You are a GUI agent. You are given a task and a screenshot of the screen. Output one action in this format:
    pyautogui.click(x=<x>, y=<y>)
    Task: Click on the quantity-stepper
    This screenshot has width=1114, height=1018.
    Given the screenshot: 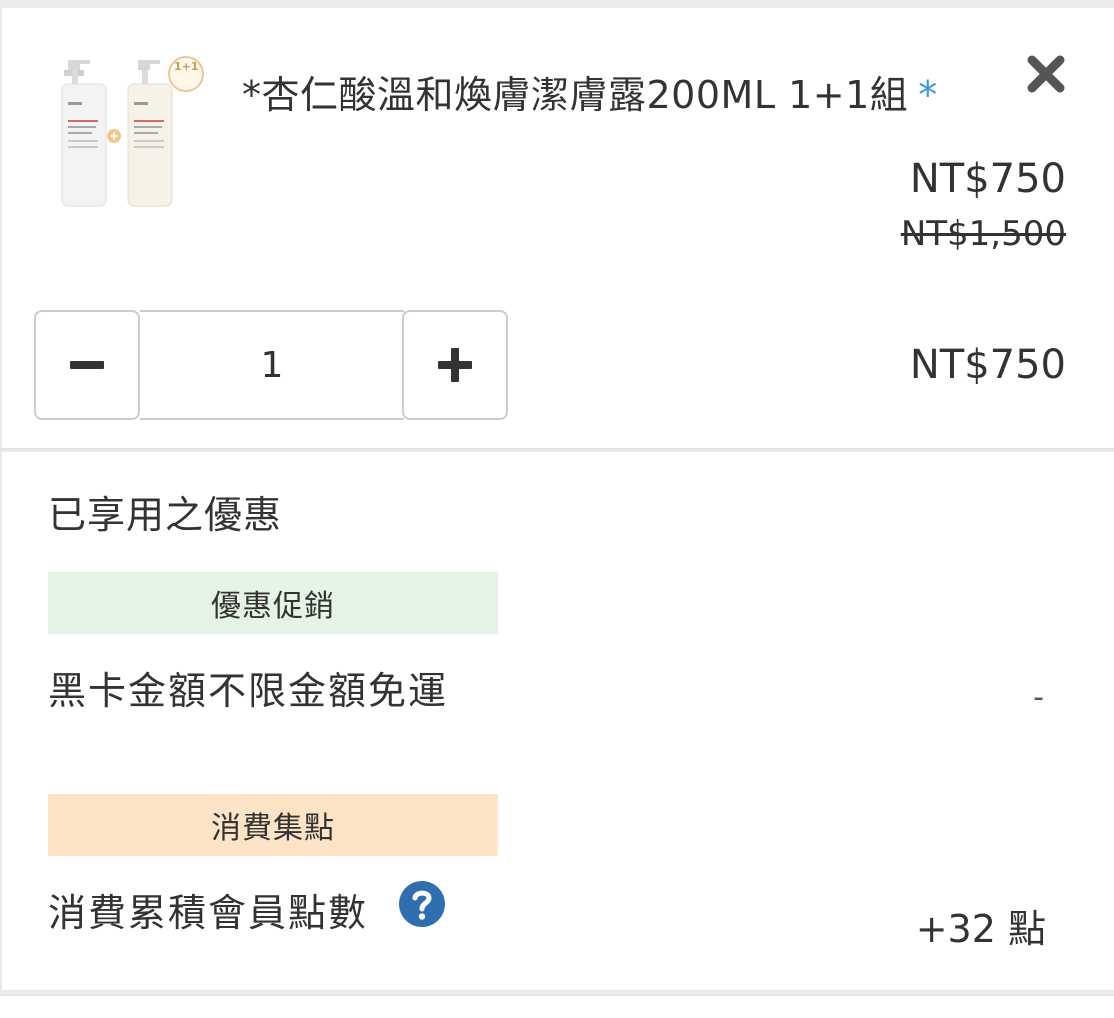 What is the action you would take?
    pyautogui.click(x=273, y=366)
    